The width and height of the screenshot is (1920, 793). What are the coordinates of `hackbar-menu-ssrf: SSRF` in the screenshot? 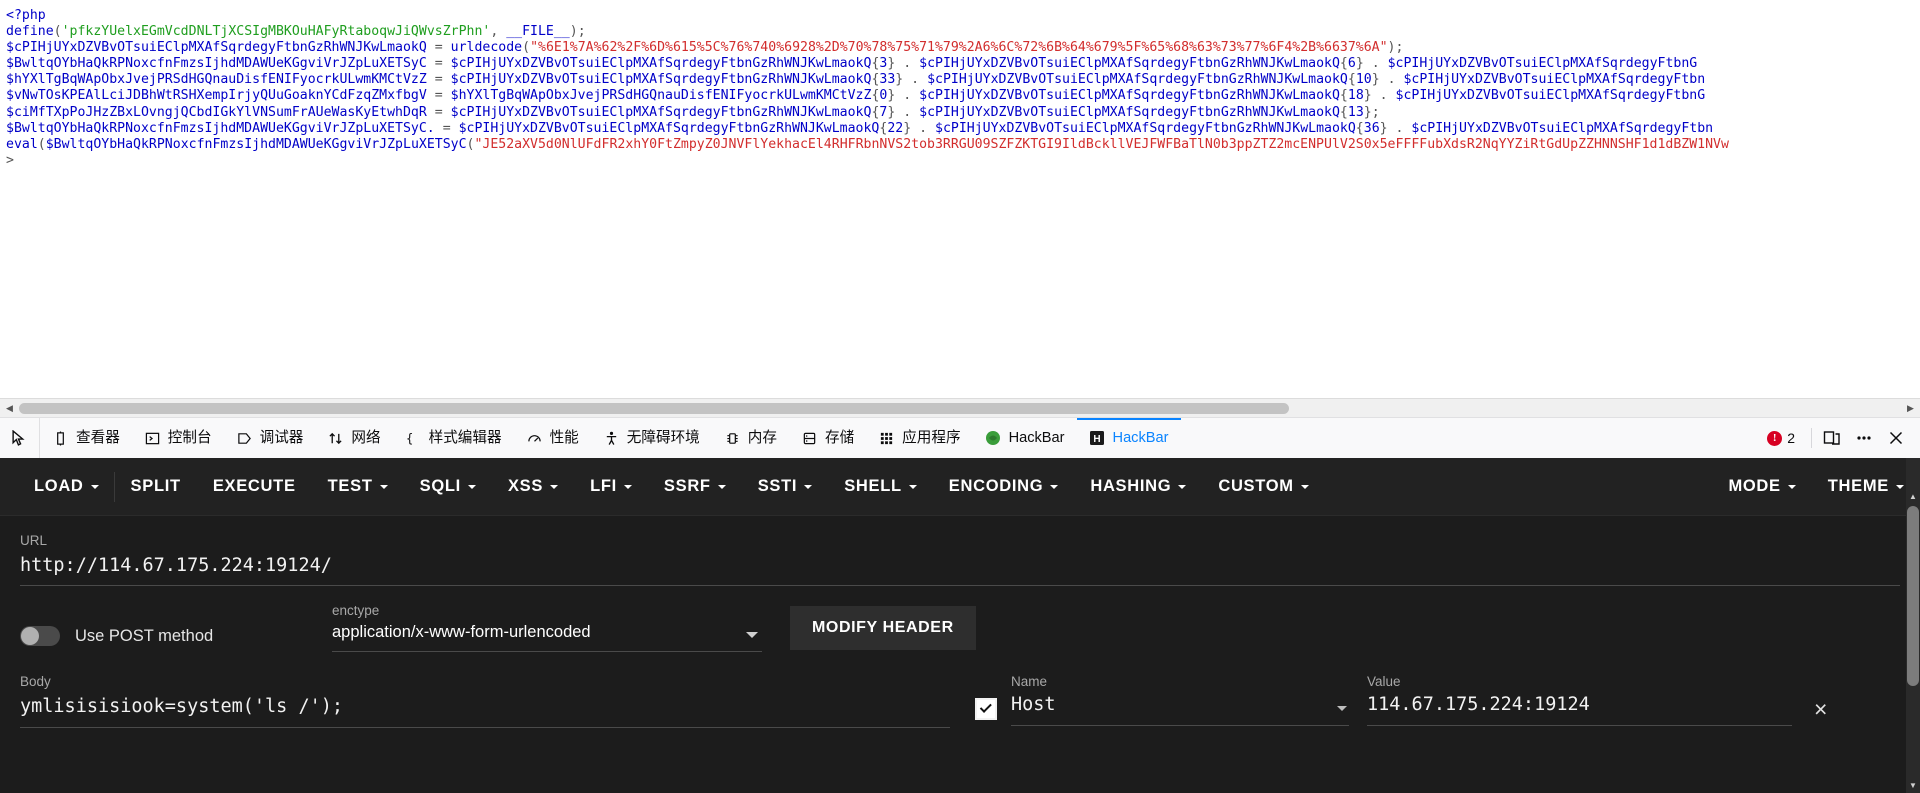 It's located at (695, 487).